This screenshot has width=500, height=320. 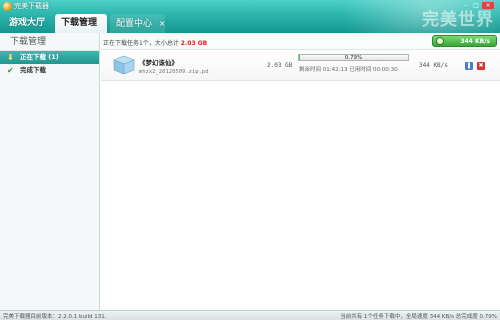 What do you see at coordinates (481, 66) in the screenshot?
I see `delete-button: ✖` at bounding box center [481, 66].